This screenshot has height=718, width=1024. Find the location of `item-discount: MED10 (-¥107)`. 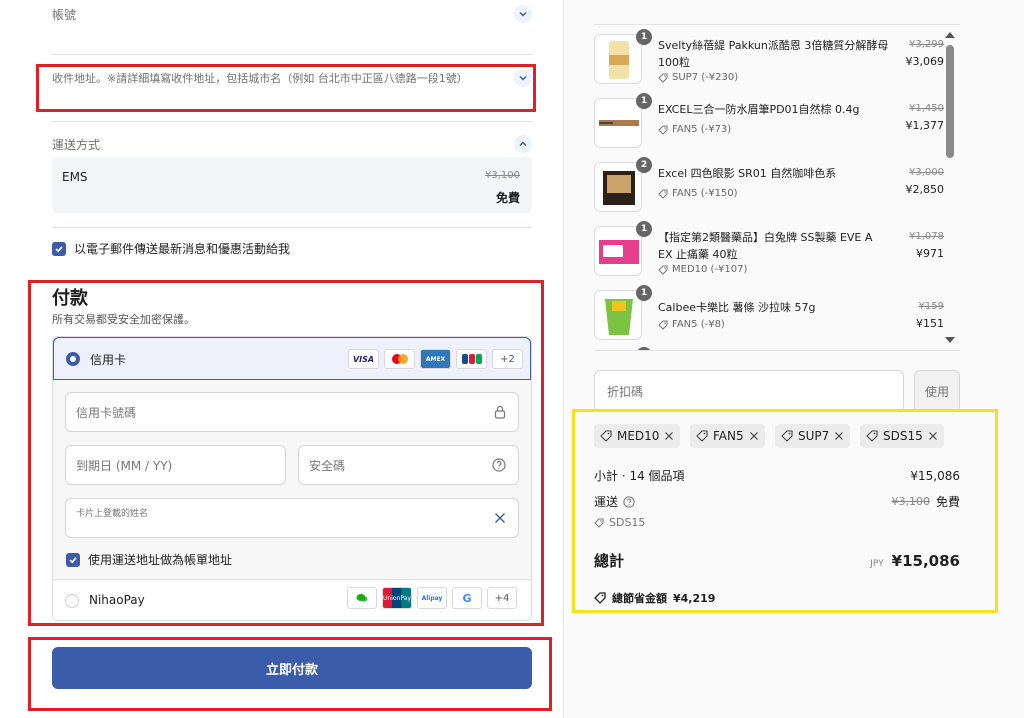

item-discount: MED10 (-¥107) is located at coordinates (702, 269).